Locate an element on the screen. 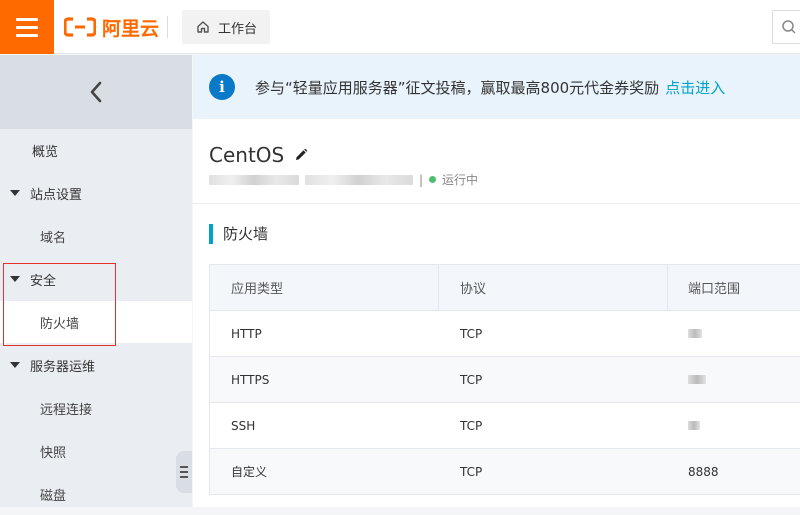 The image size is (800, 515). sidebar-item-label: 快照 is located at coordinates (53, 453).